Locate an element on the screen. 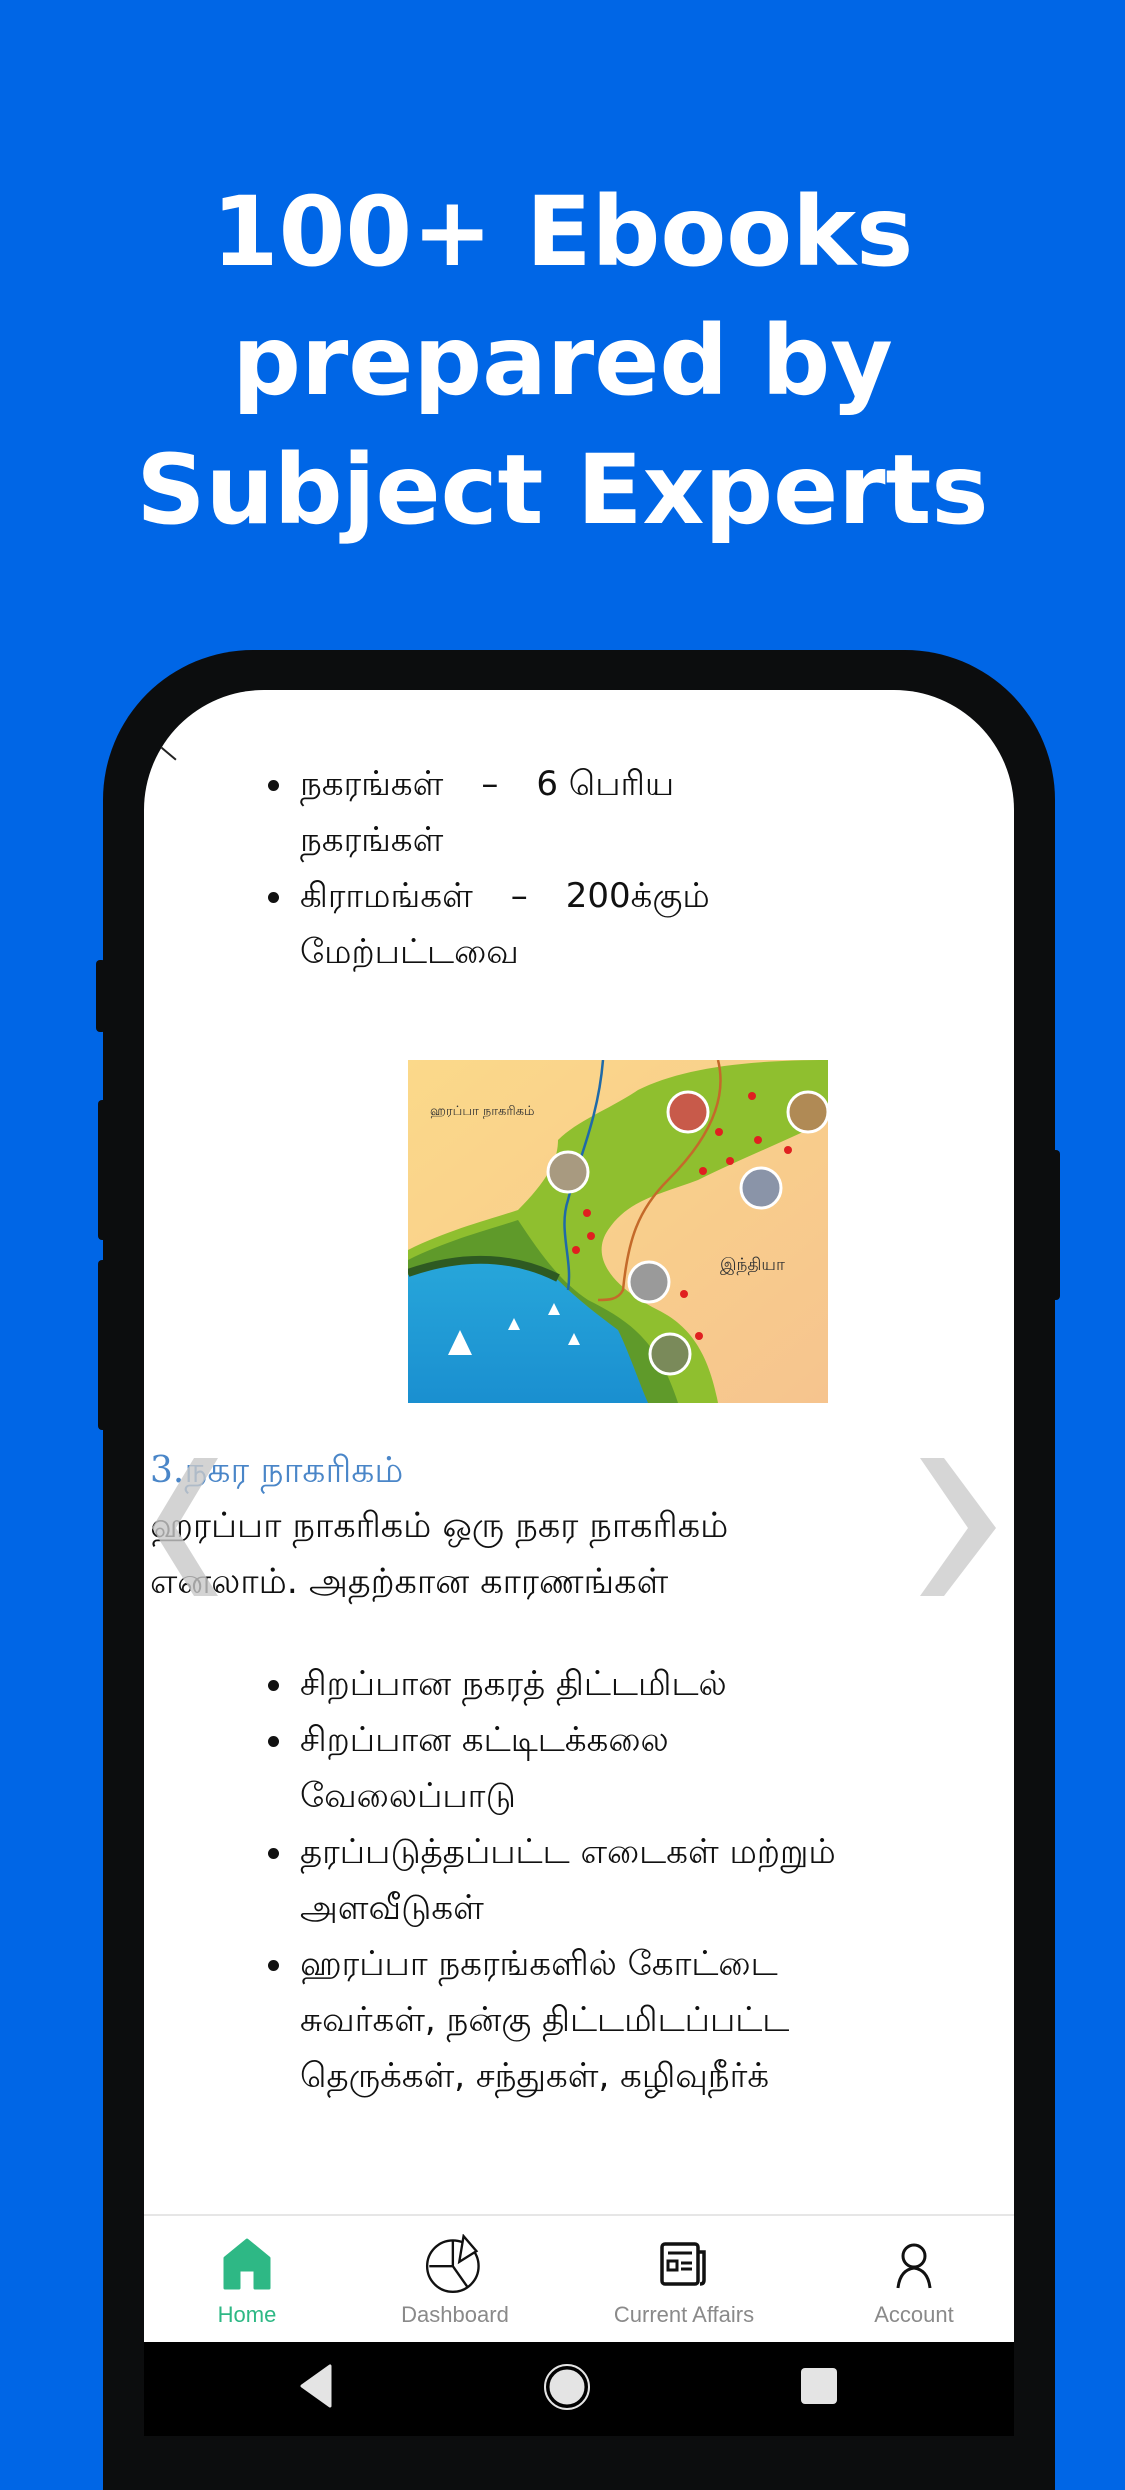  tab-account: Account is located at coordinates (914, 2280).